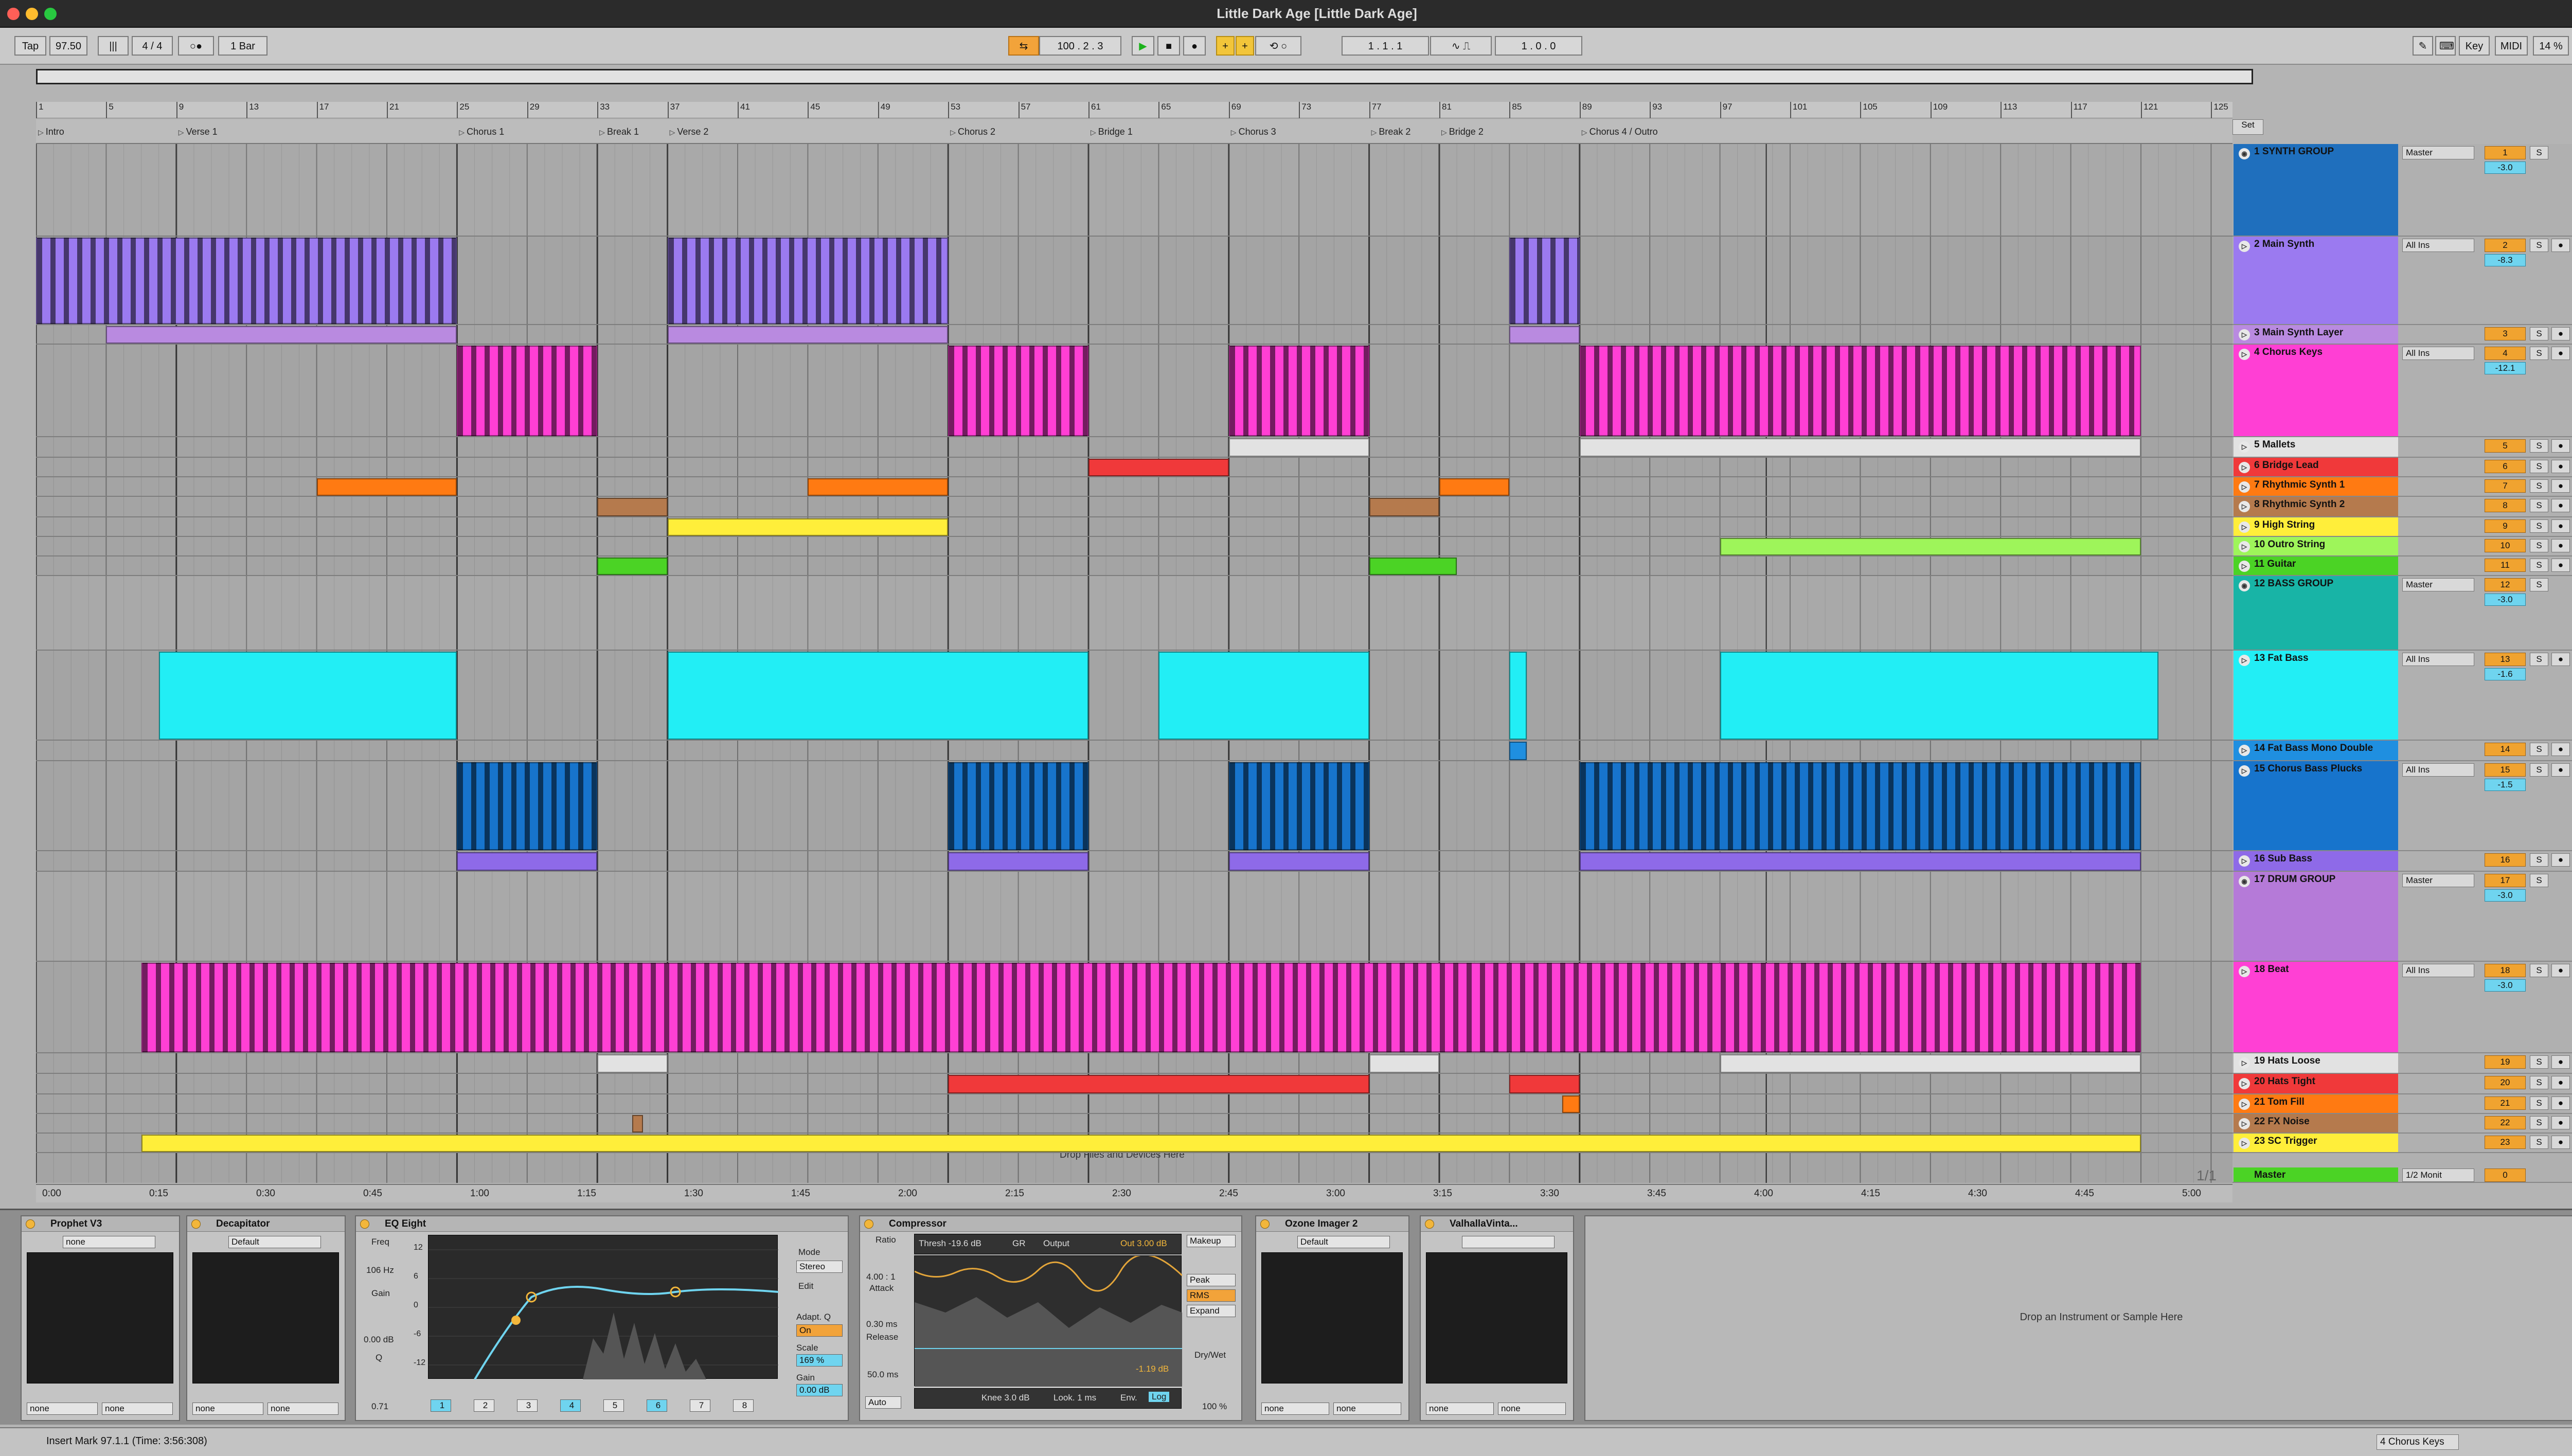 The width and height of the screenshot is (2572, 1456). I want to click on track-name: ▷ 16 Sub Bass, so click(2316, 861).